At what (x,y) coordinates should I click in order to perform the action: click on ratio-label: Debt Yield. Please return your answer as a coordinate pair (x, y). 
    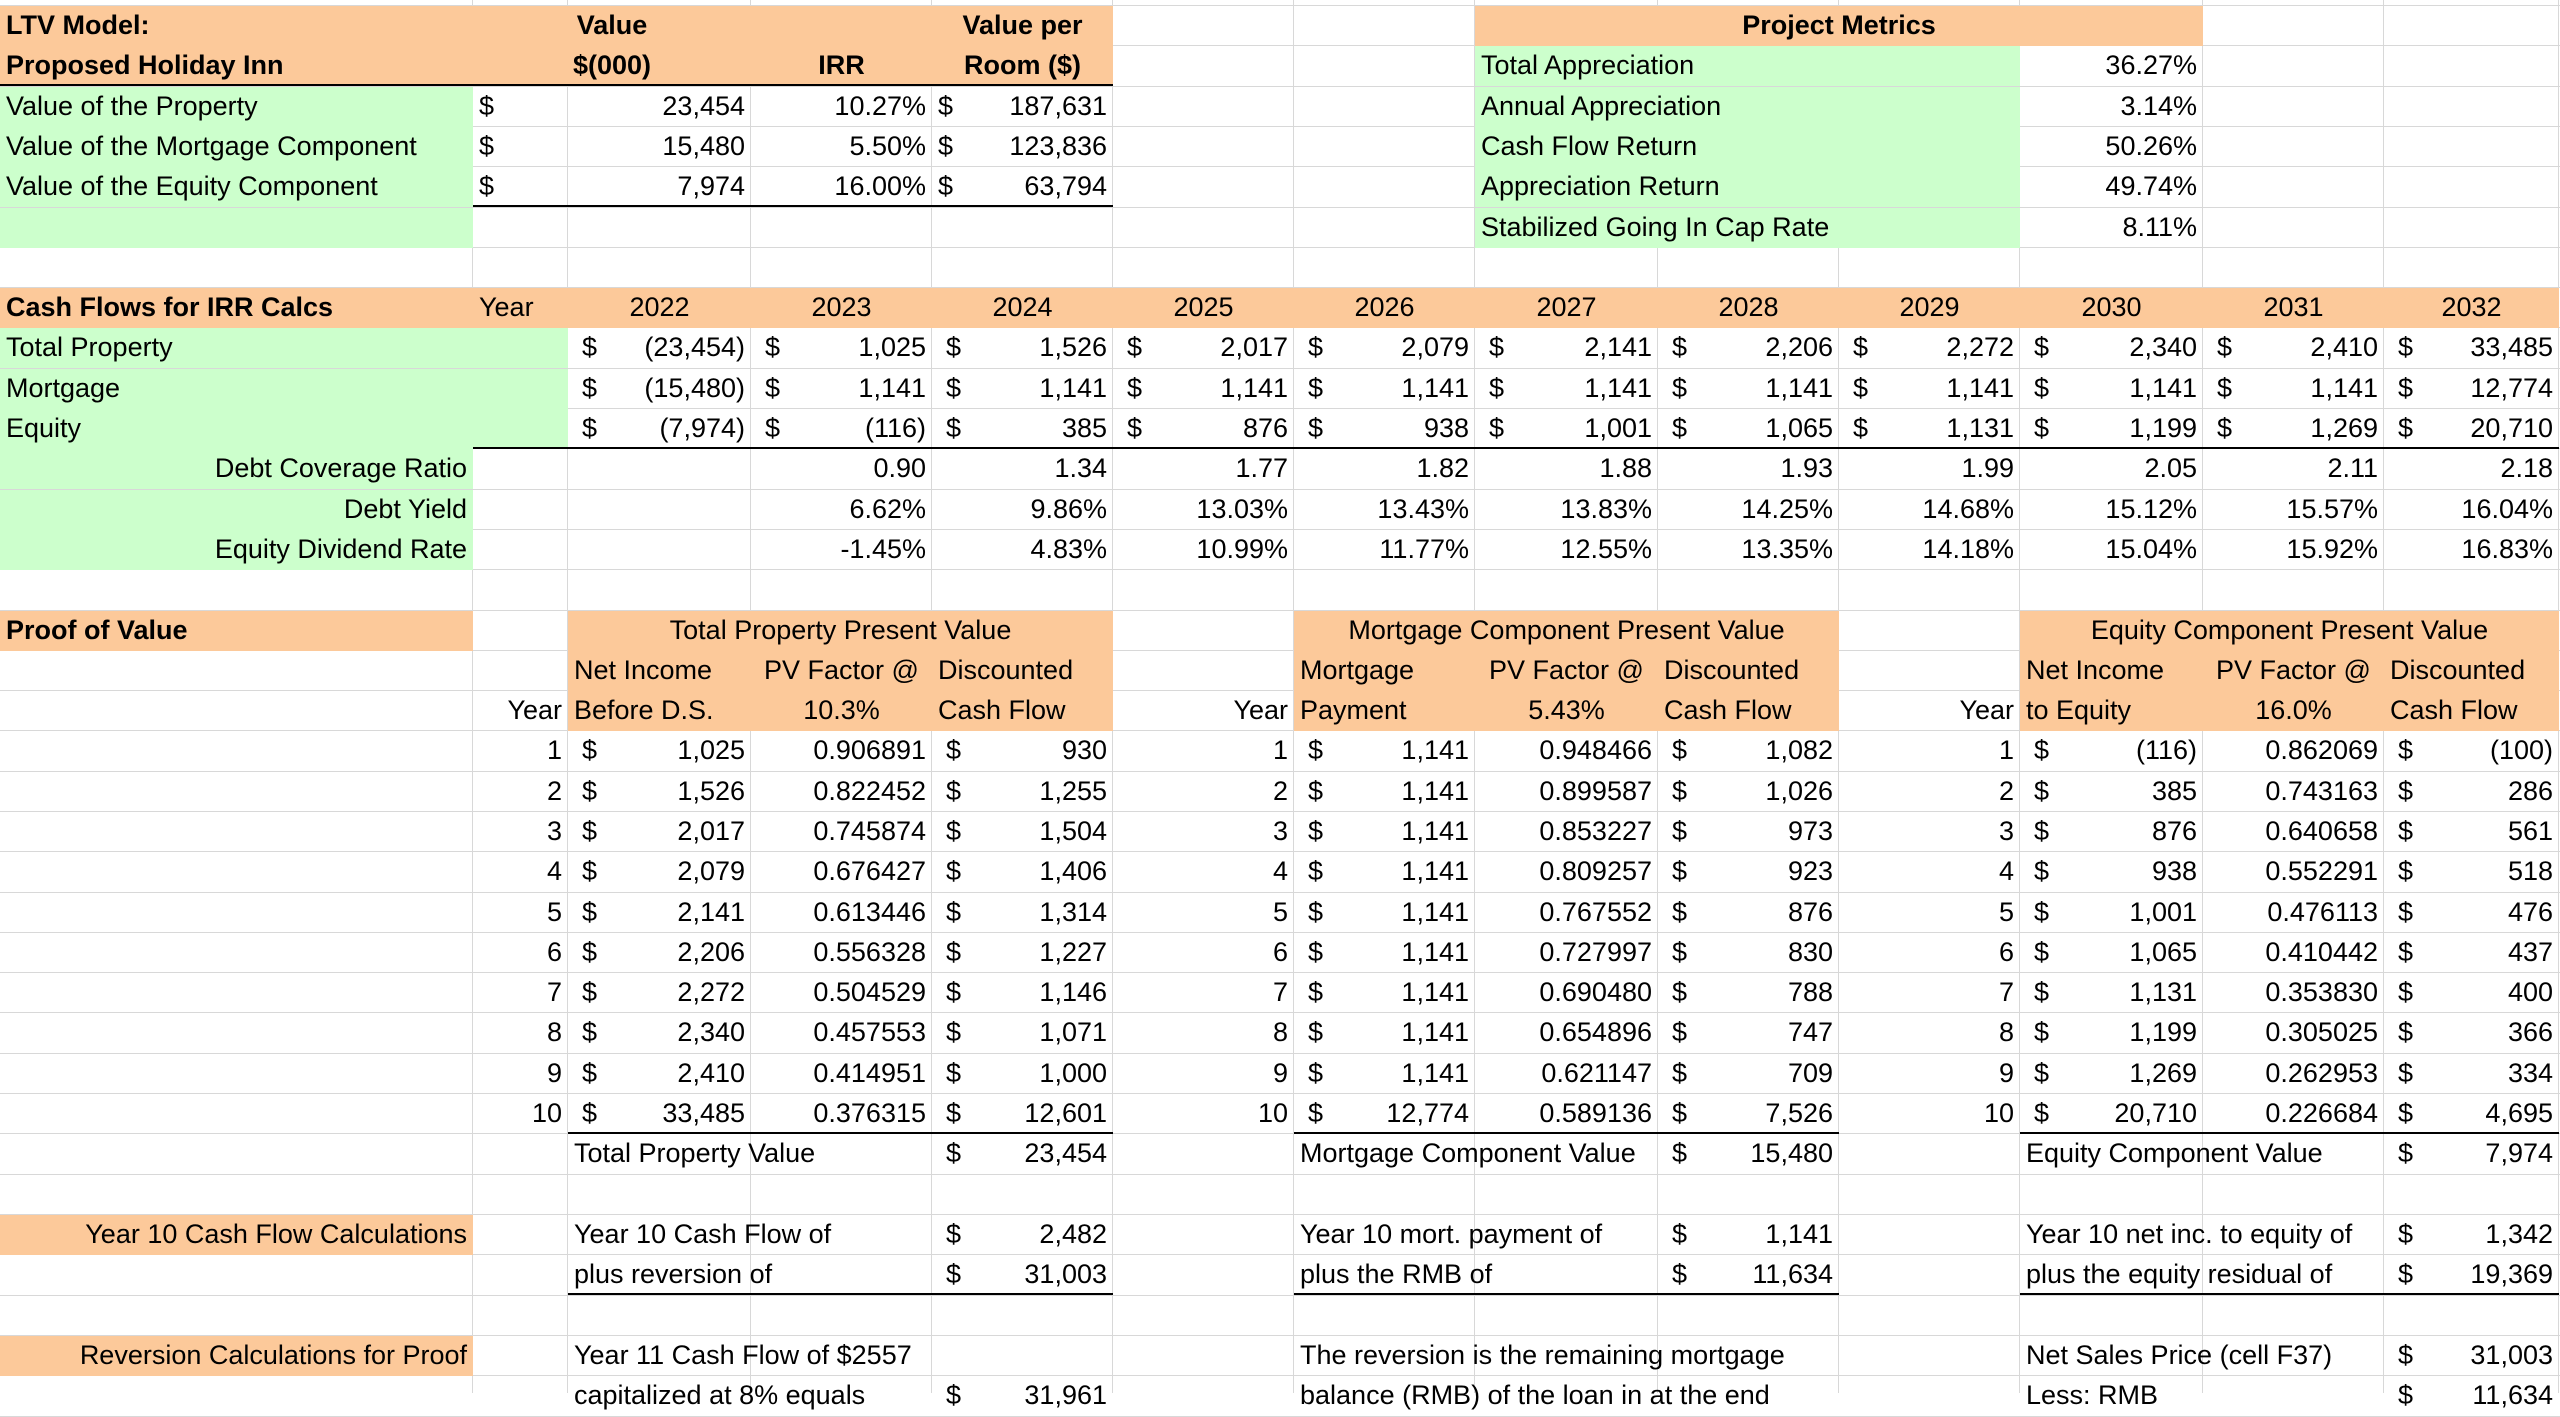
    Looking at the image, I should click on (236, 510).